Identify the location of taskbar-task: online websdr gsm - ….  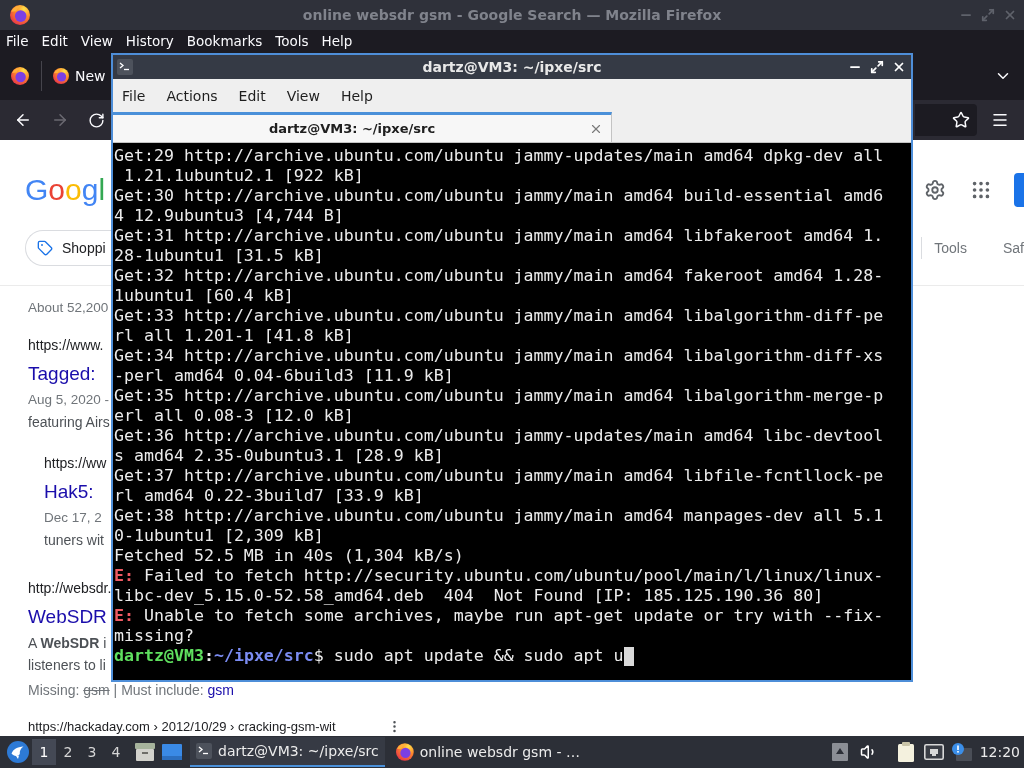
(485, 752).